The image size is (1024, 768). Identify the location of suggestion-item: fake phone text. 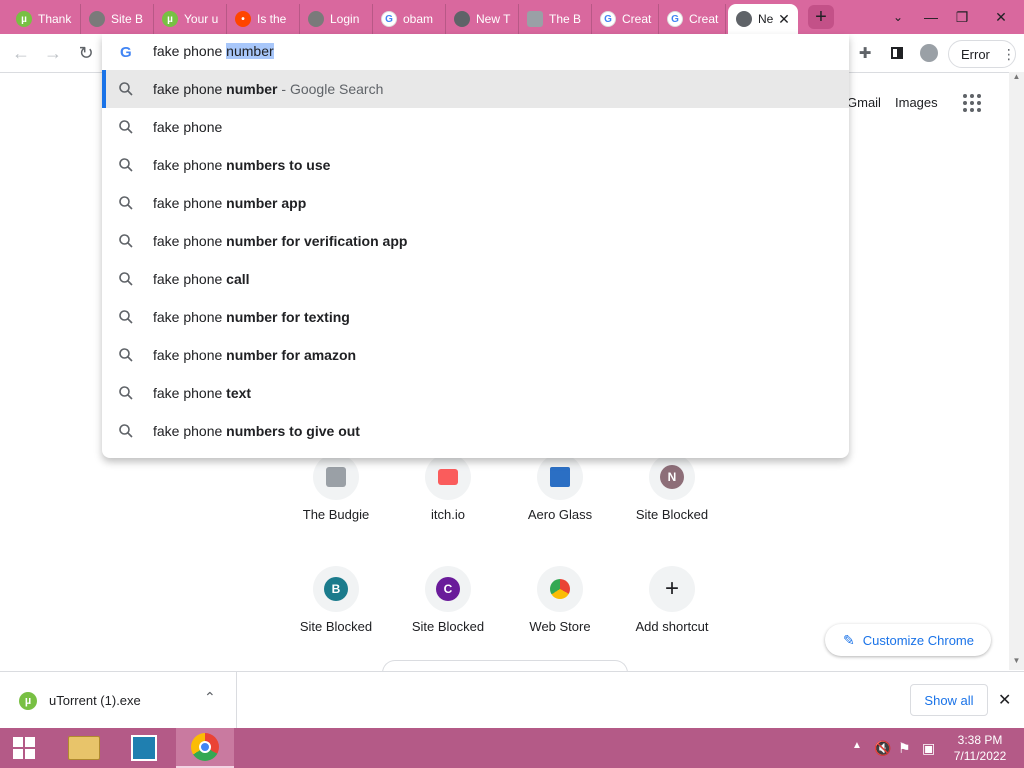
(475, 393).